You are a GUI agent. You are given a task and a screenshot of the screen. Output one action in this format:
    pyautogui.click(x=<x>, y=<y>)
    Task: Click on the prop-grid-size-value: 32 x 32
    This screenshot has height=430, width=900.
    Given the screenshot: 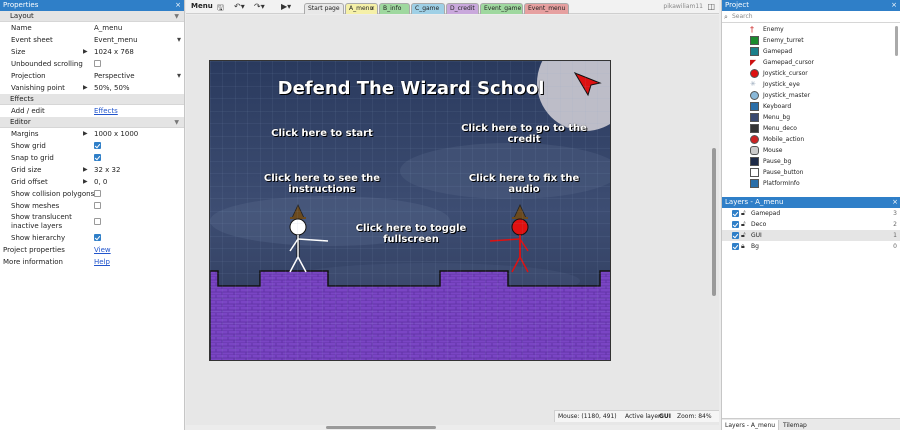 What is the action you would take?
    pyautogui.click(x=138, y=170)
    